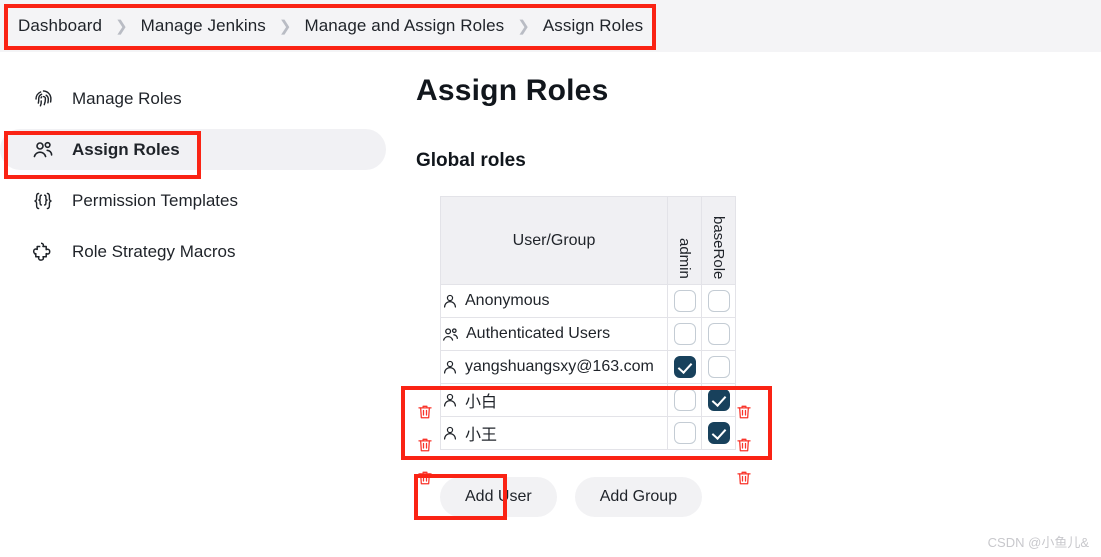 This screenshot has width=1101, height=557. Describe the element at coordinates (43, 252) in the screenshot. I see `puzzle-piece-icon` at that location.